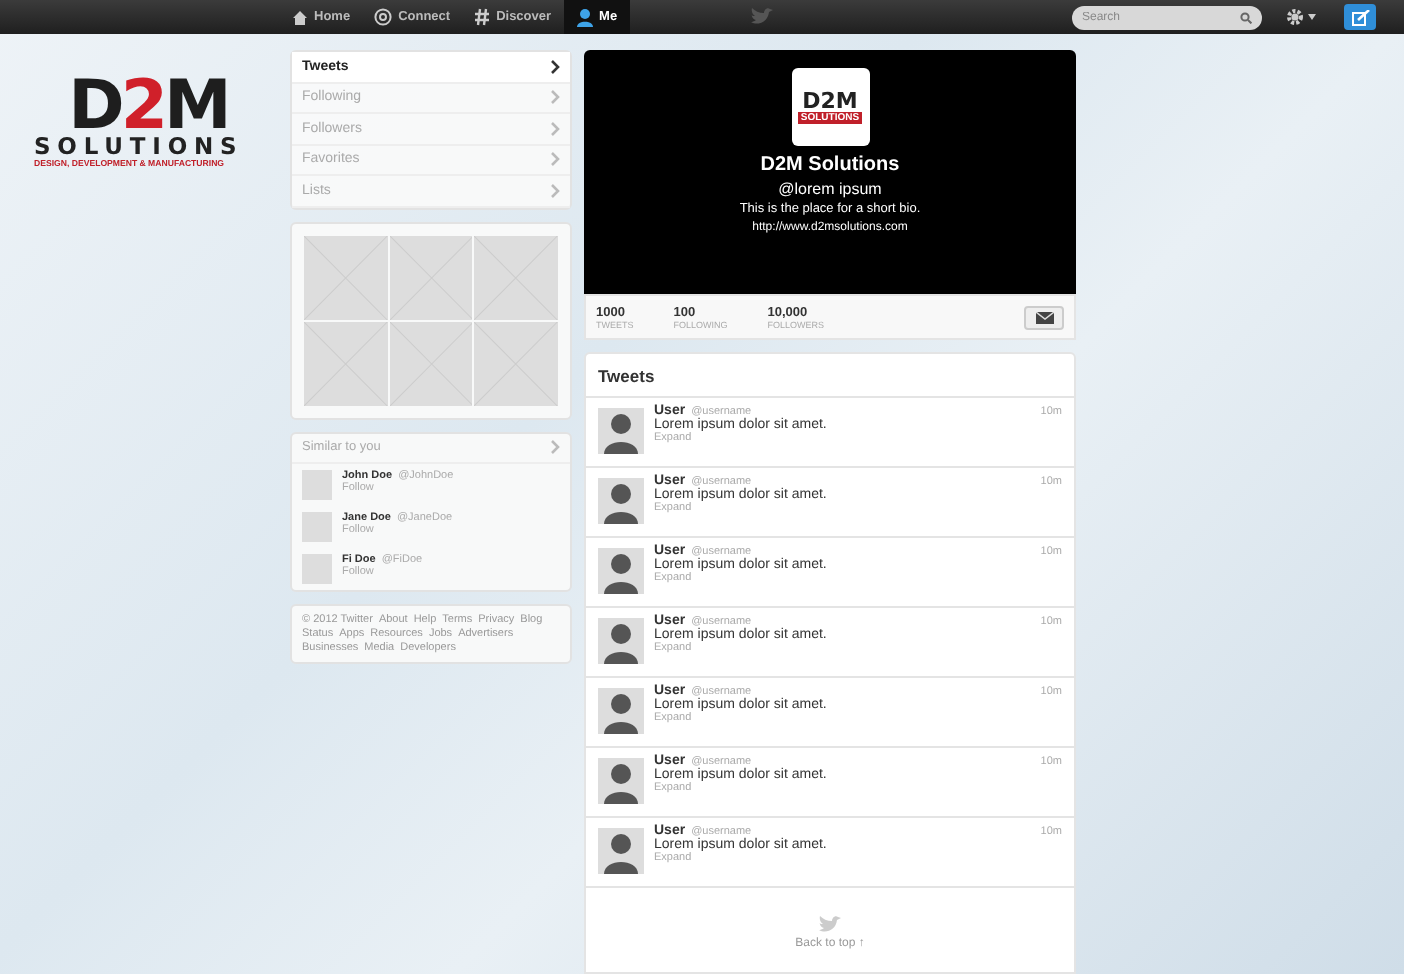 This screenshot has width=1404, height=974. Describe the element at coordinates (482, 17) in the screenshot. I see `hash-icon` at that location.